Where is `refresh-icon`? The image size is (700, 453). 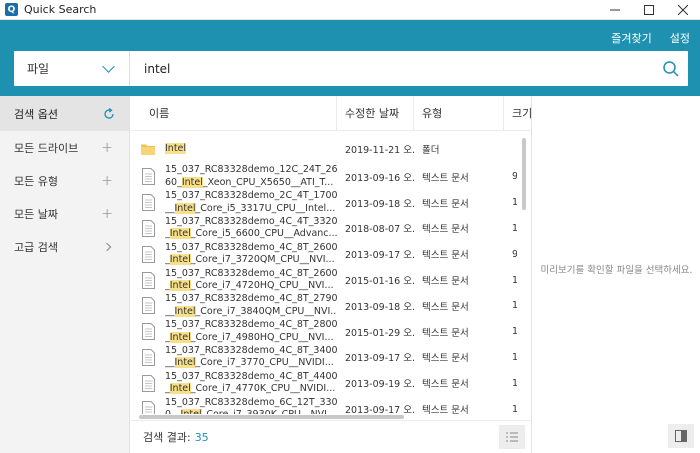
refresh-icon is located at coordinates (109, 113).